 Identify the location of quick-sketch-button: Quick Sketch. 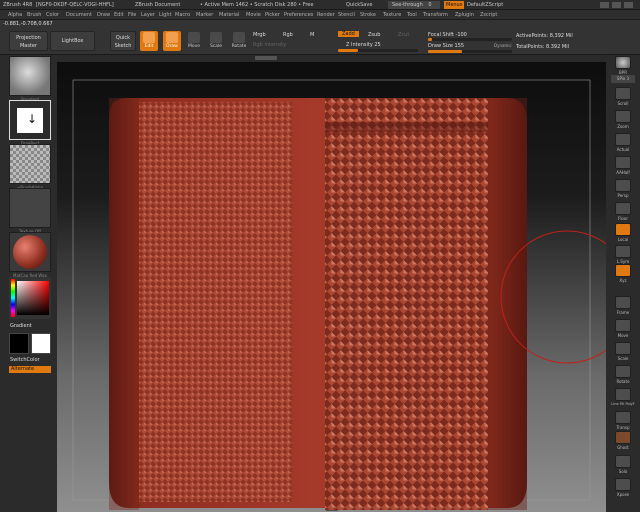
(123, 41).